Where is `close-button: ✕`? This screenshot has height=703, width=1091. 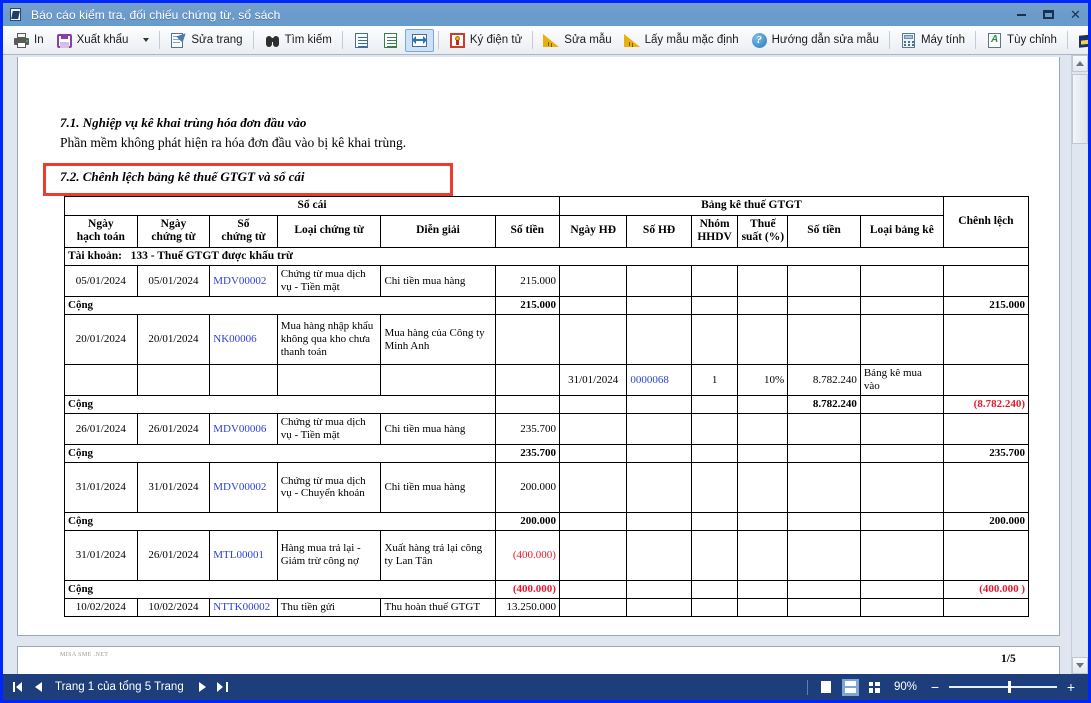 close-button: ✕ is located at coordinates (1075, 14).